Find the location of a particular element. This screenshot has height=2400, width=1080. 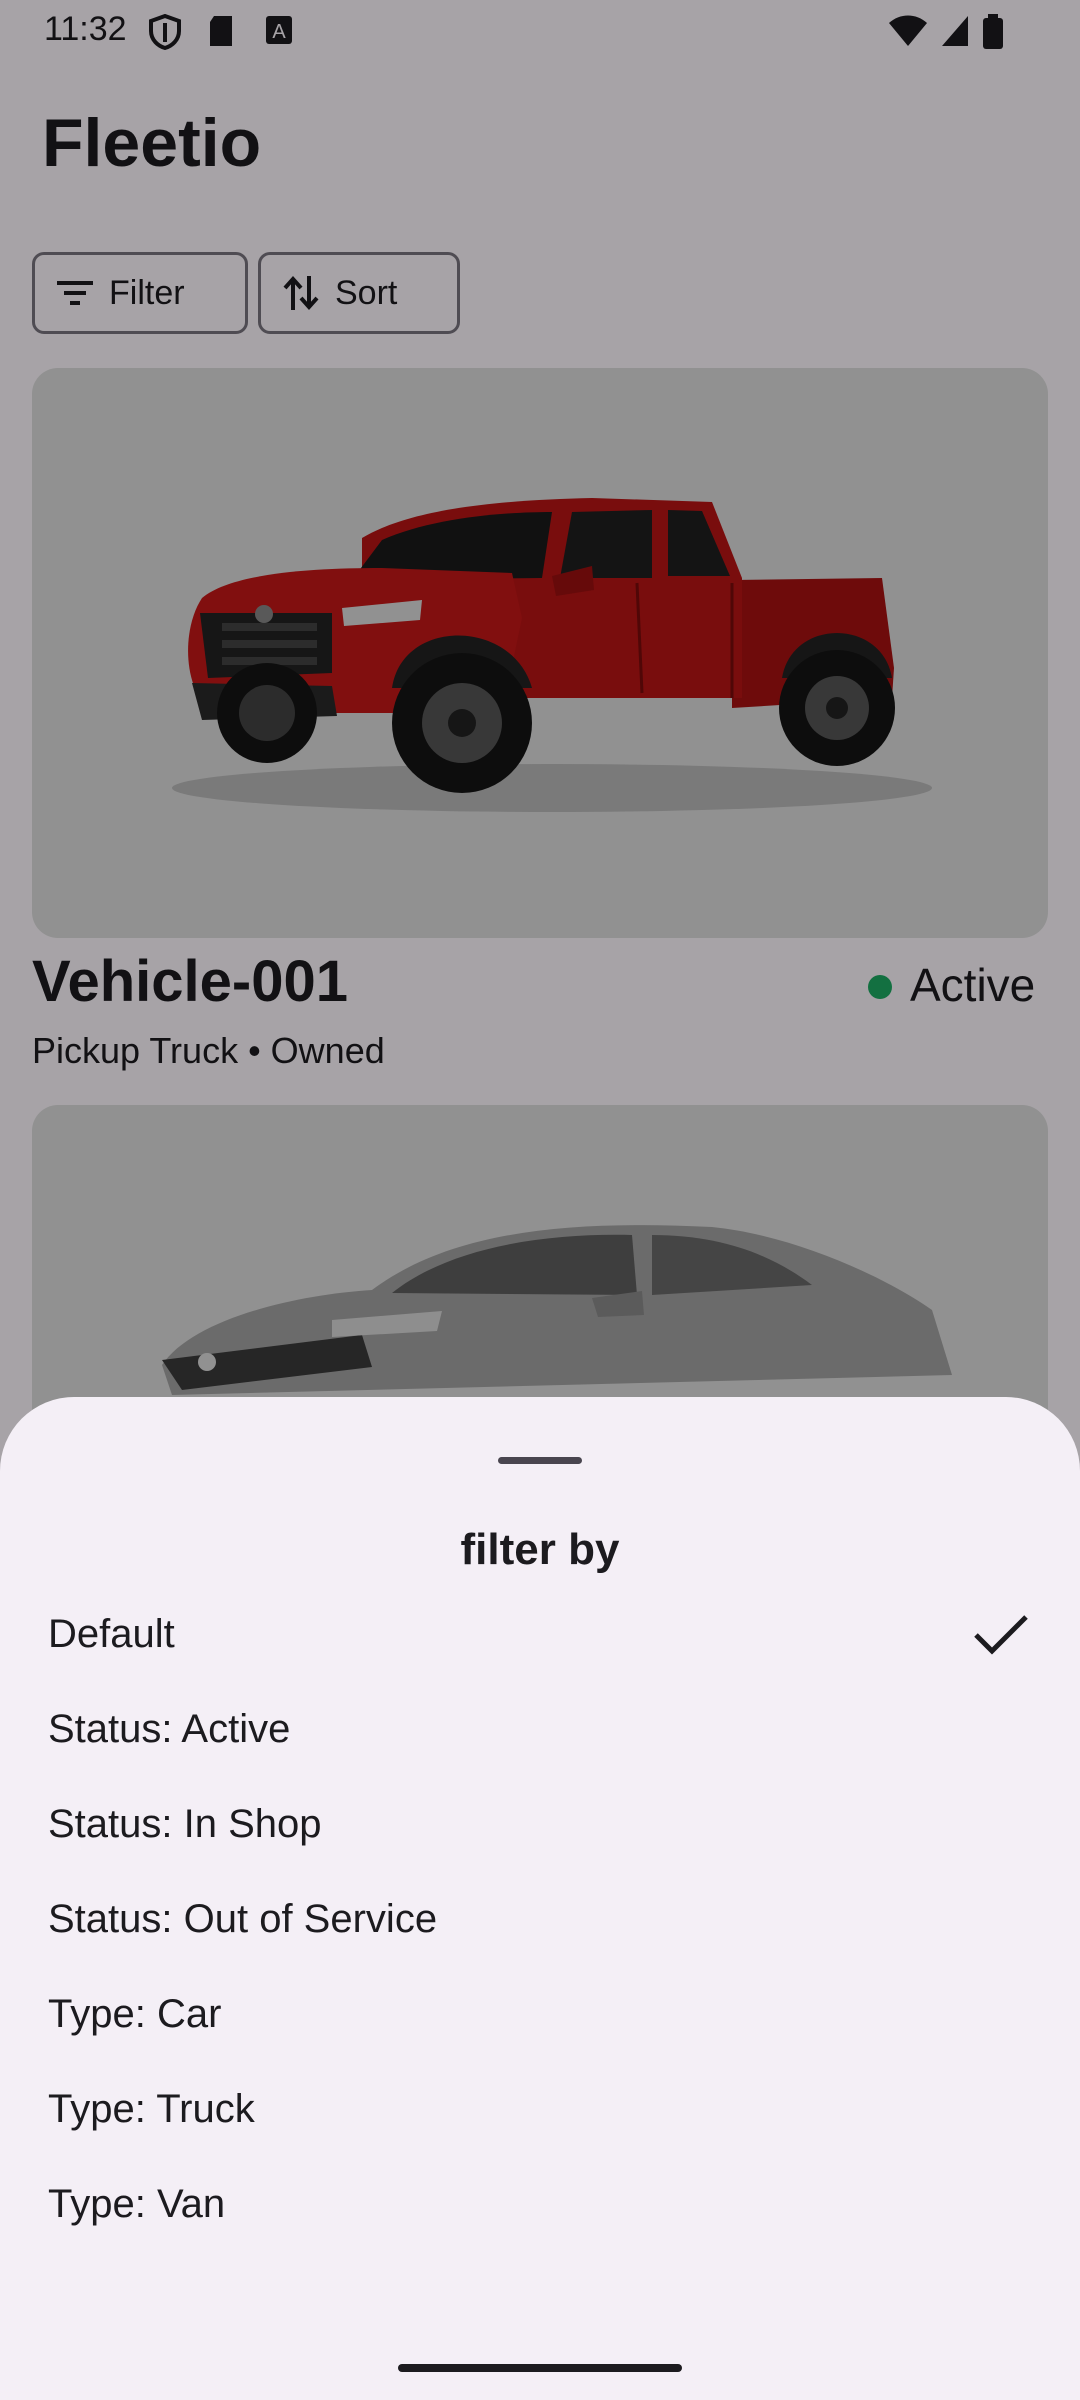

check-icon is located at coordinates (1001, 1637).